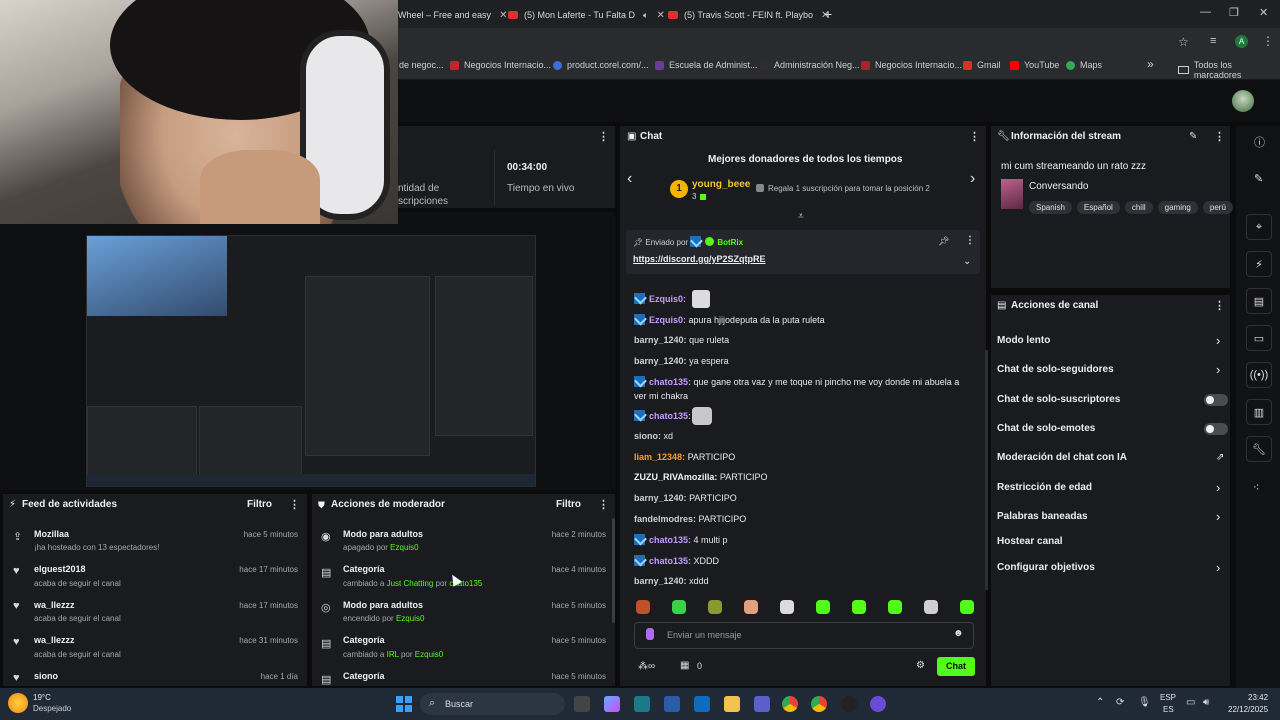  What do you see at coordinates (582, 704) in the screenshot?
I see `task-view-icon` at bounding box center [582, 704].